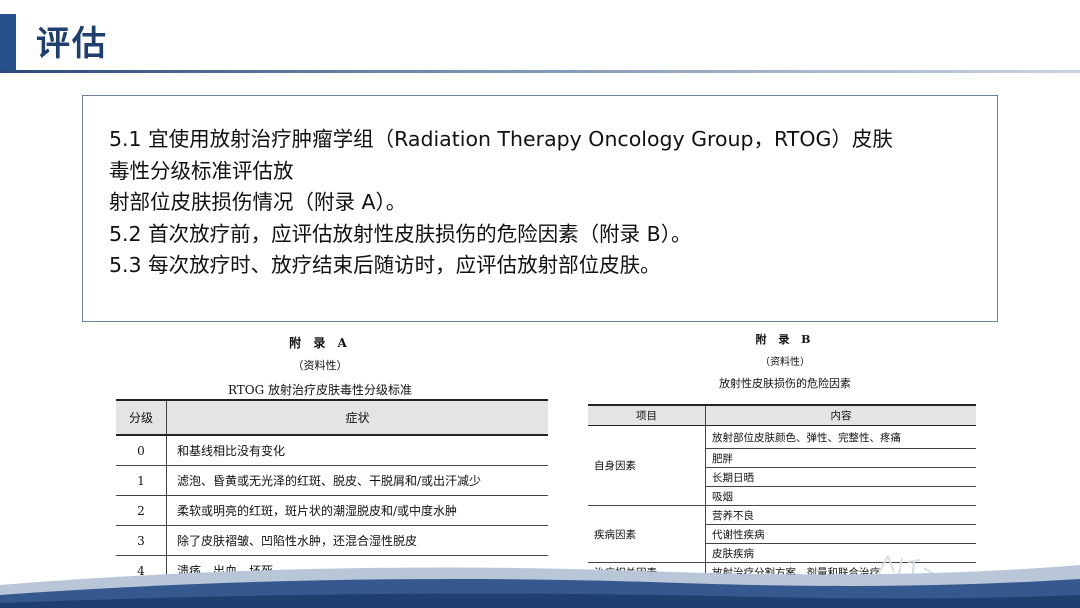  I want to click on table-row: 疾病因素 营养不良, so click(782, 534).